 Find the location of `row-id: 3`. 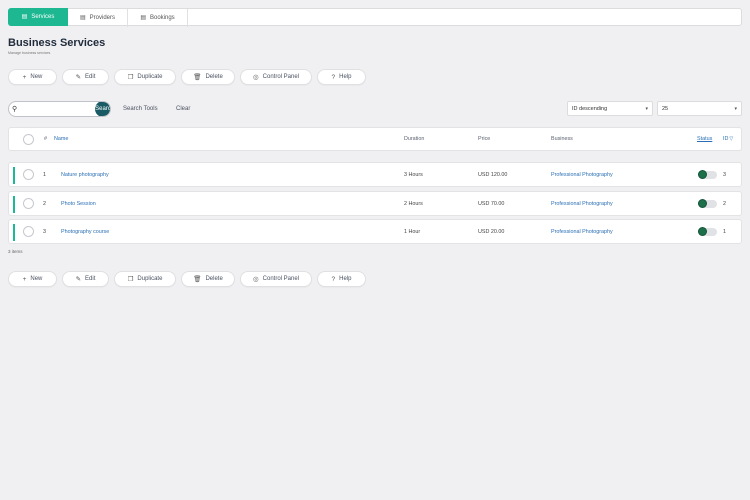

row-id: 3 is located at coordinates (724, 174).